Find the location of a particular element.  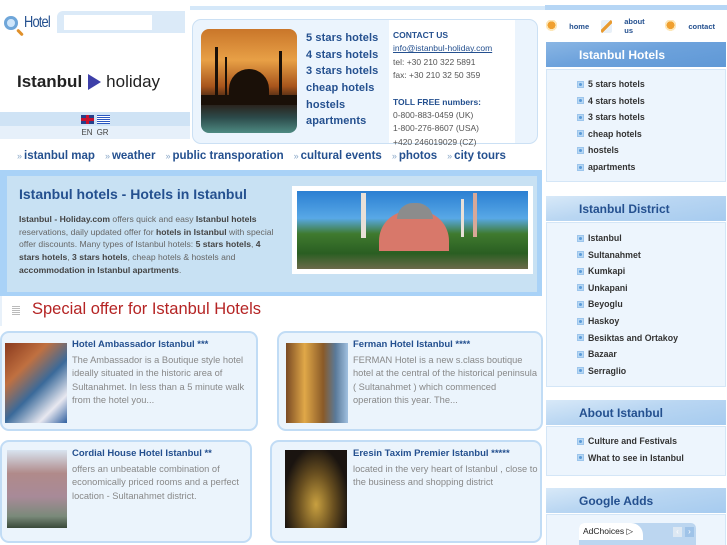

sidebar-item-district: Kumkapi is located at coordinates (601, 271).